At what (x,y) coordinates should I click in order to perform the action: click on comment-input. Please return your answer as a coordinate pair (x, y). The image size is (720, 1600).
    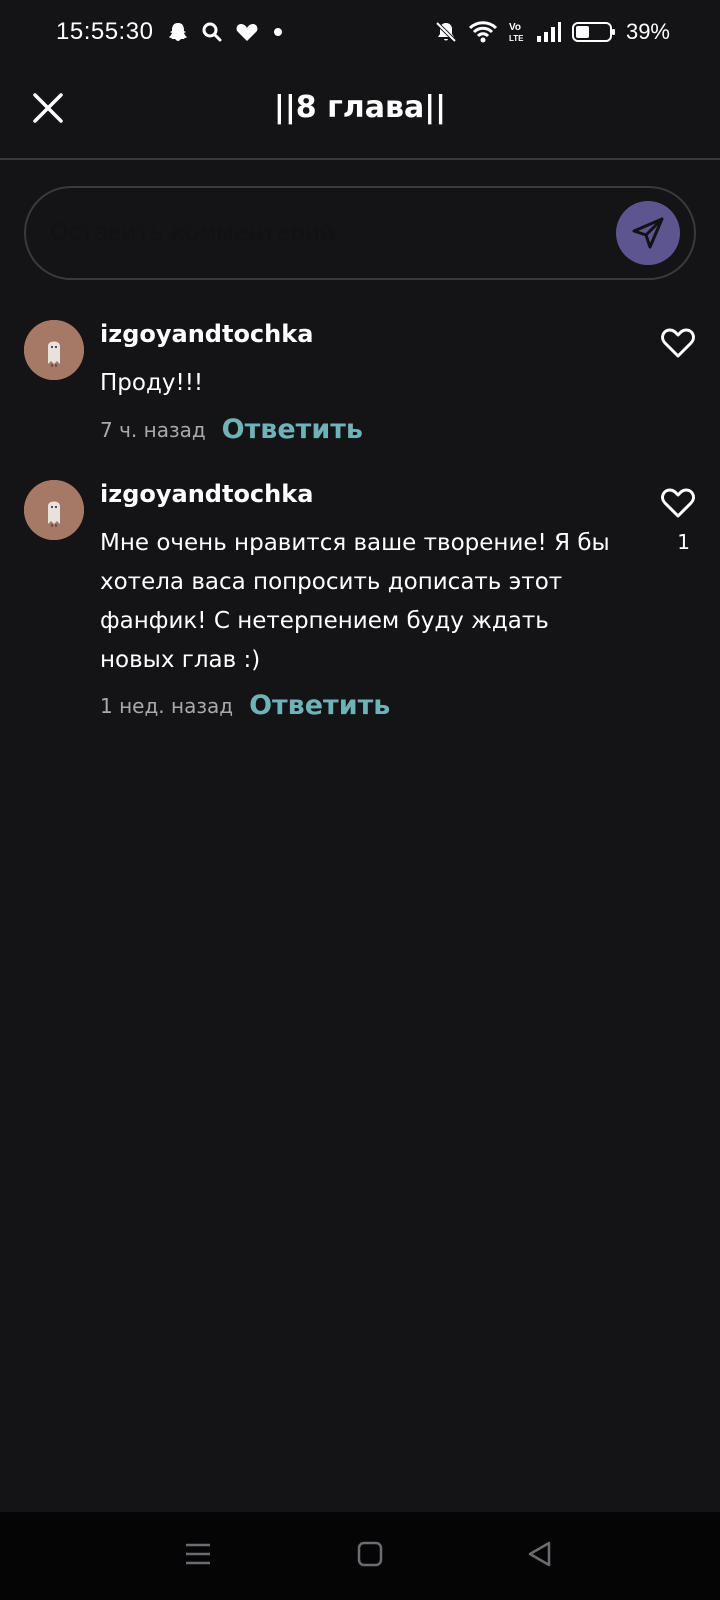
    Looking at the image, I should click on (332, 233).